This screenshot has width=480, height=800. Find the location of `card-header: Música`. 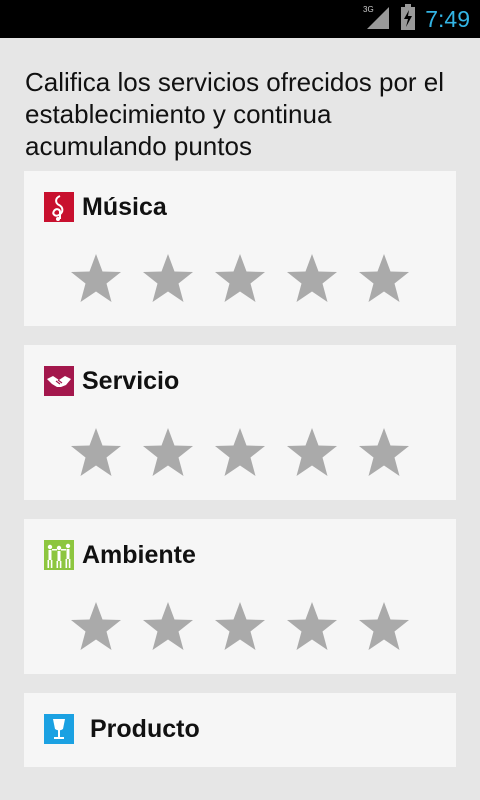

card-header: Música is located at coordinates (105, 207).